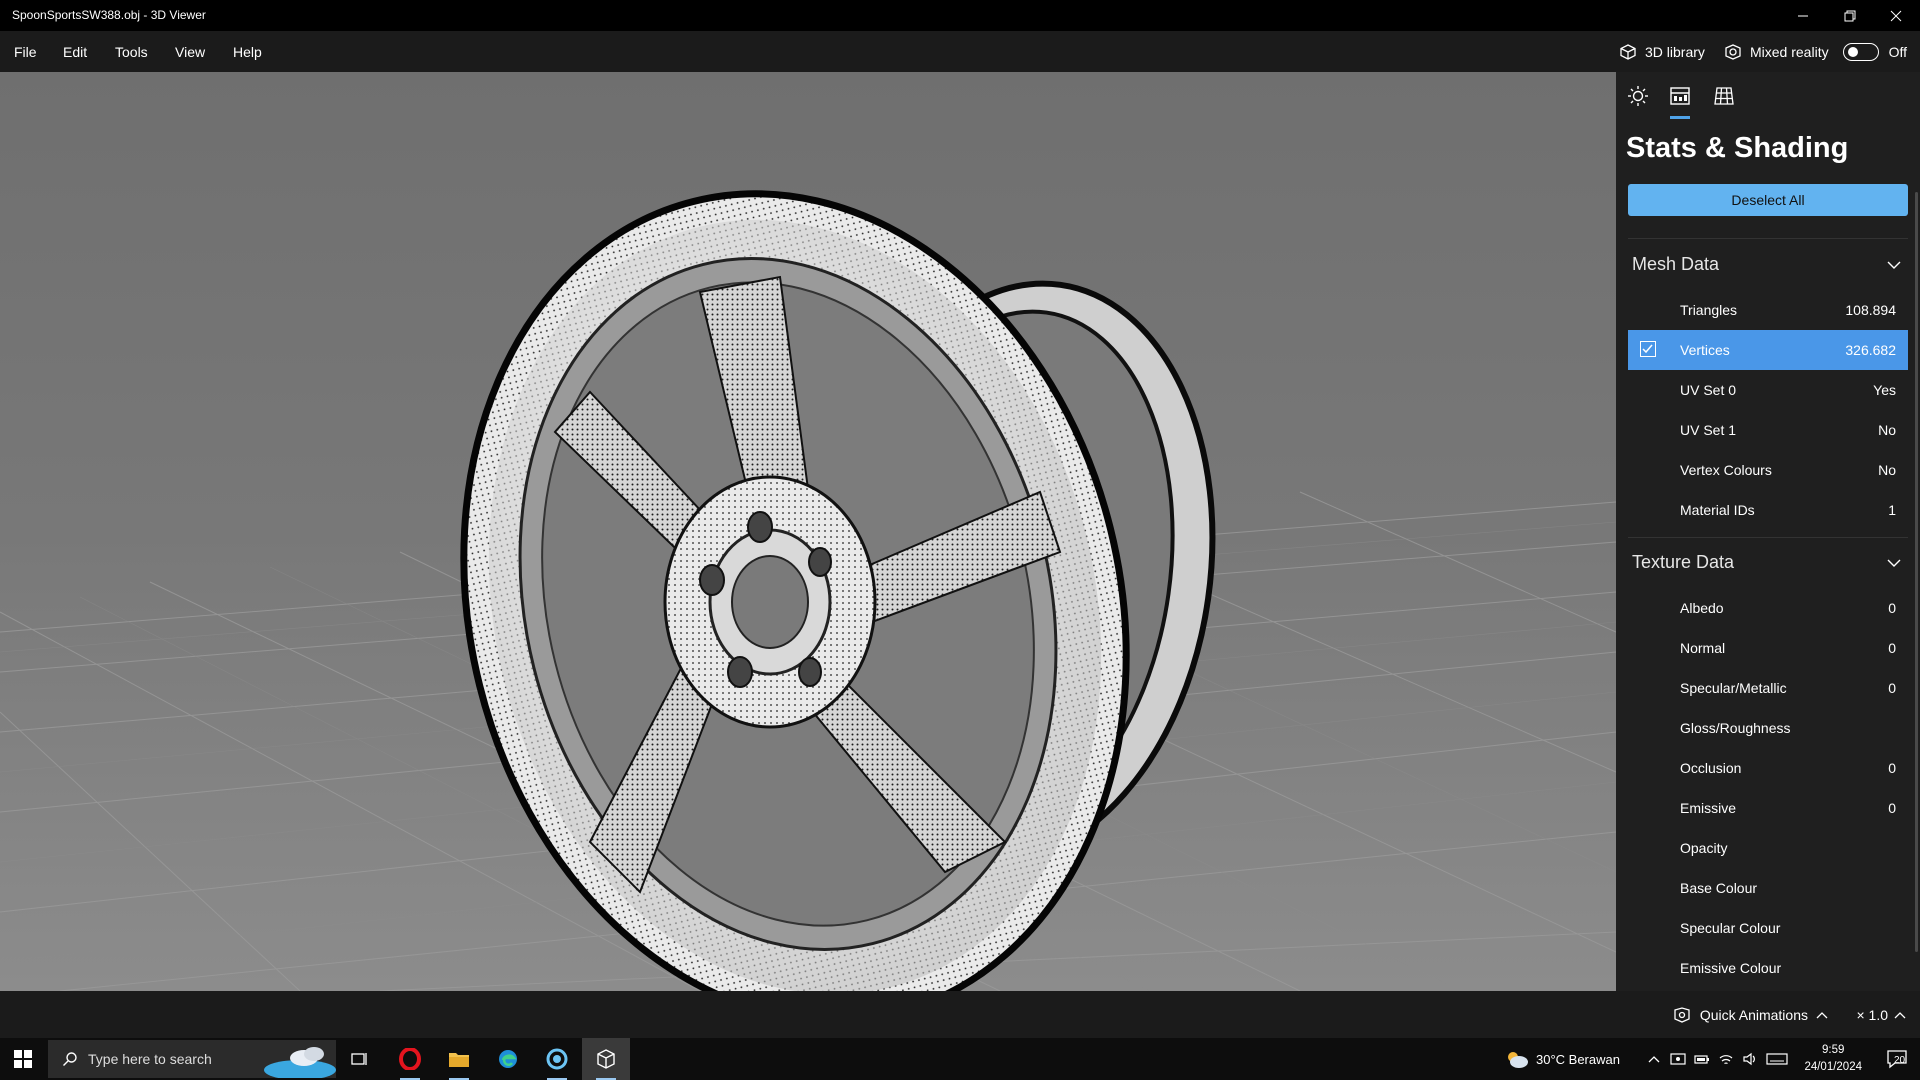 The width and height of the screenshot is (1920, 1080). I want to click on tab-lighting, so click(1638, 96).